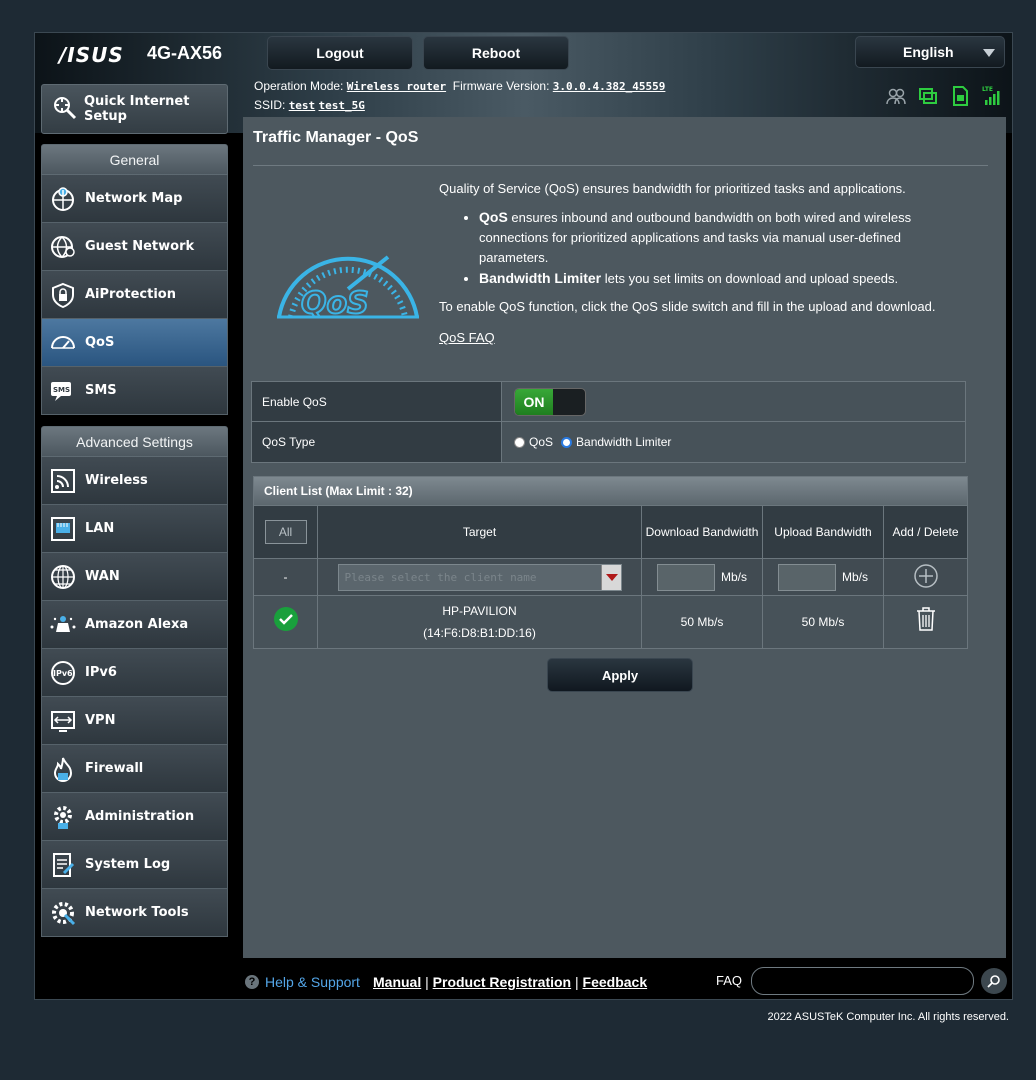  Describe the element at coordinates (348, 279) in the screenshot. I see `qos-logo-icon: QoS` at that location.